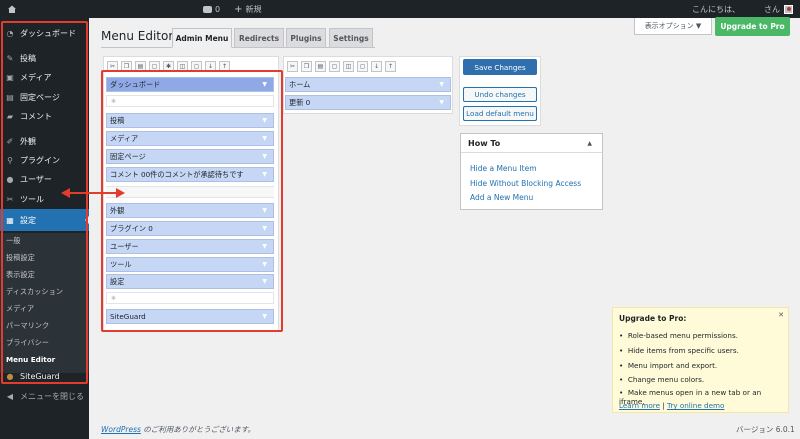 This screenshot has height=439, width=800. I want to click on upgrade-bullet: • Role-based menu permissions., so click(678, 335).